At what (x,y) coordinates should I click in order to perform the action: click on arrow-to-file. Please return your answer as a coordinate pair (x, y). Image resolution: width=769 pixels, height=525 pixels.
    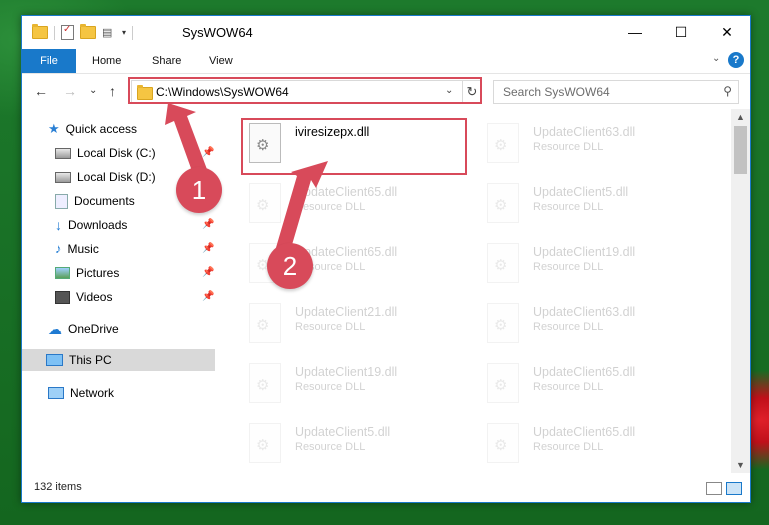
    Looking at the image, I should click on (301, 208).